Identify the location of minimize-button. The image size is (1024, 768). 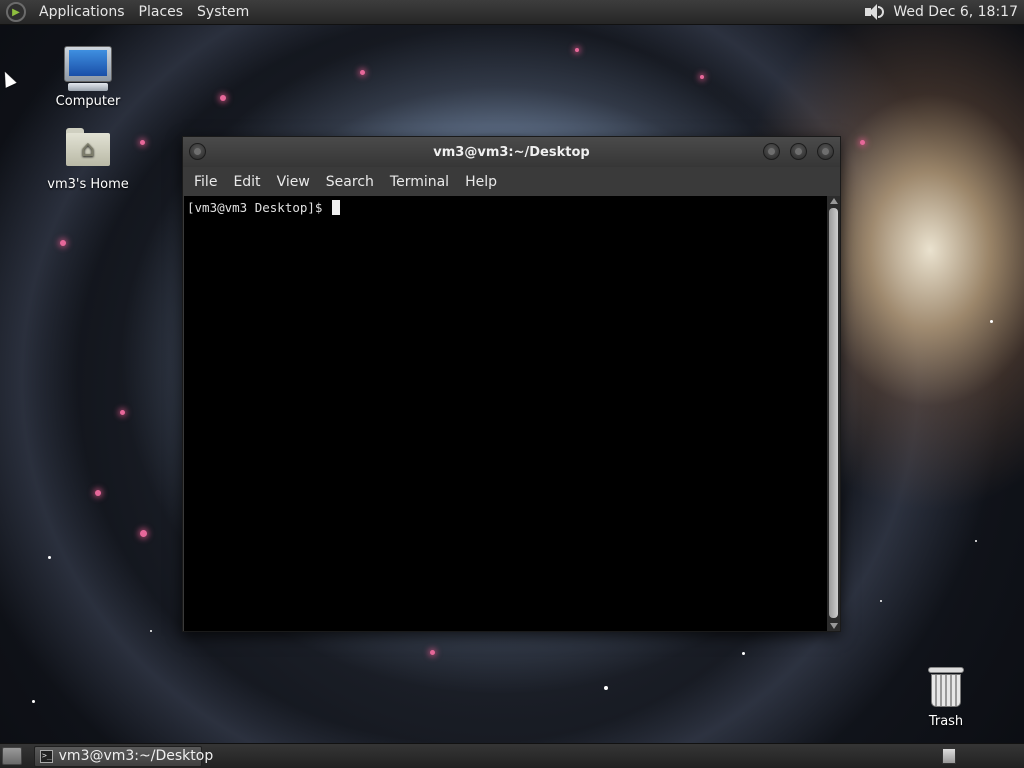
(771, 151).